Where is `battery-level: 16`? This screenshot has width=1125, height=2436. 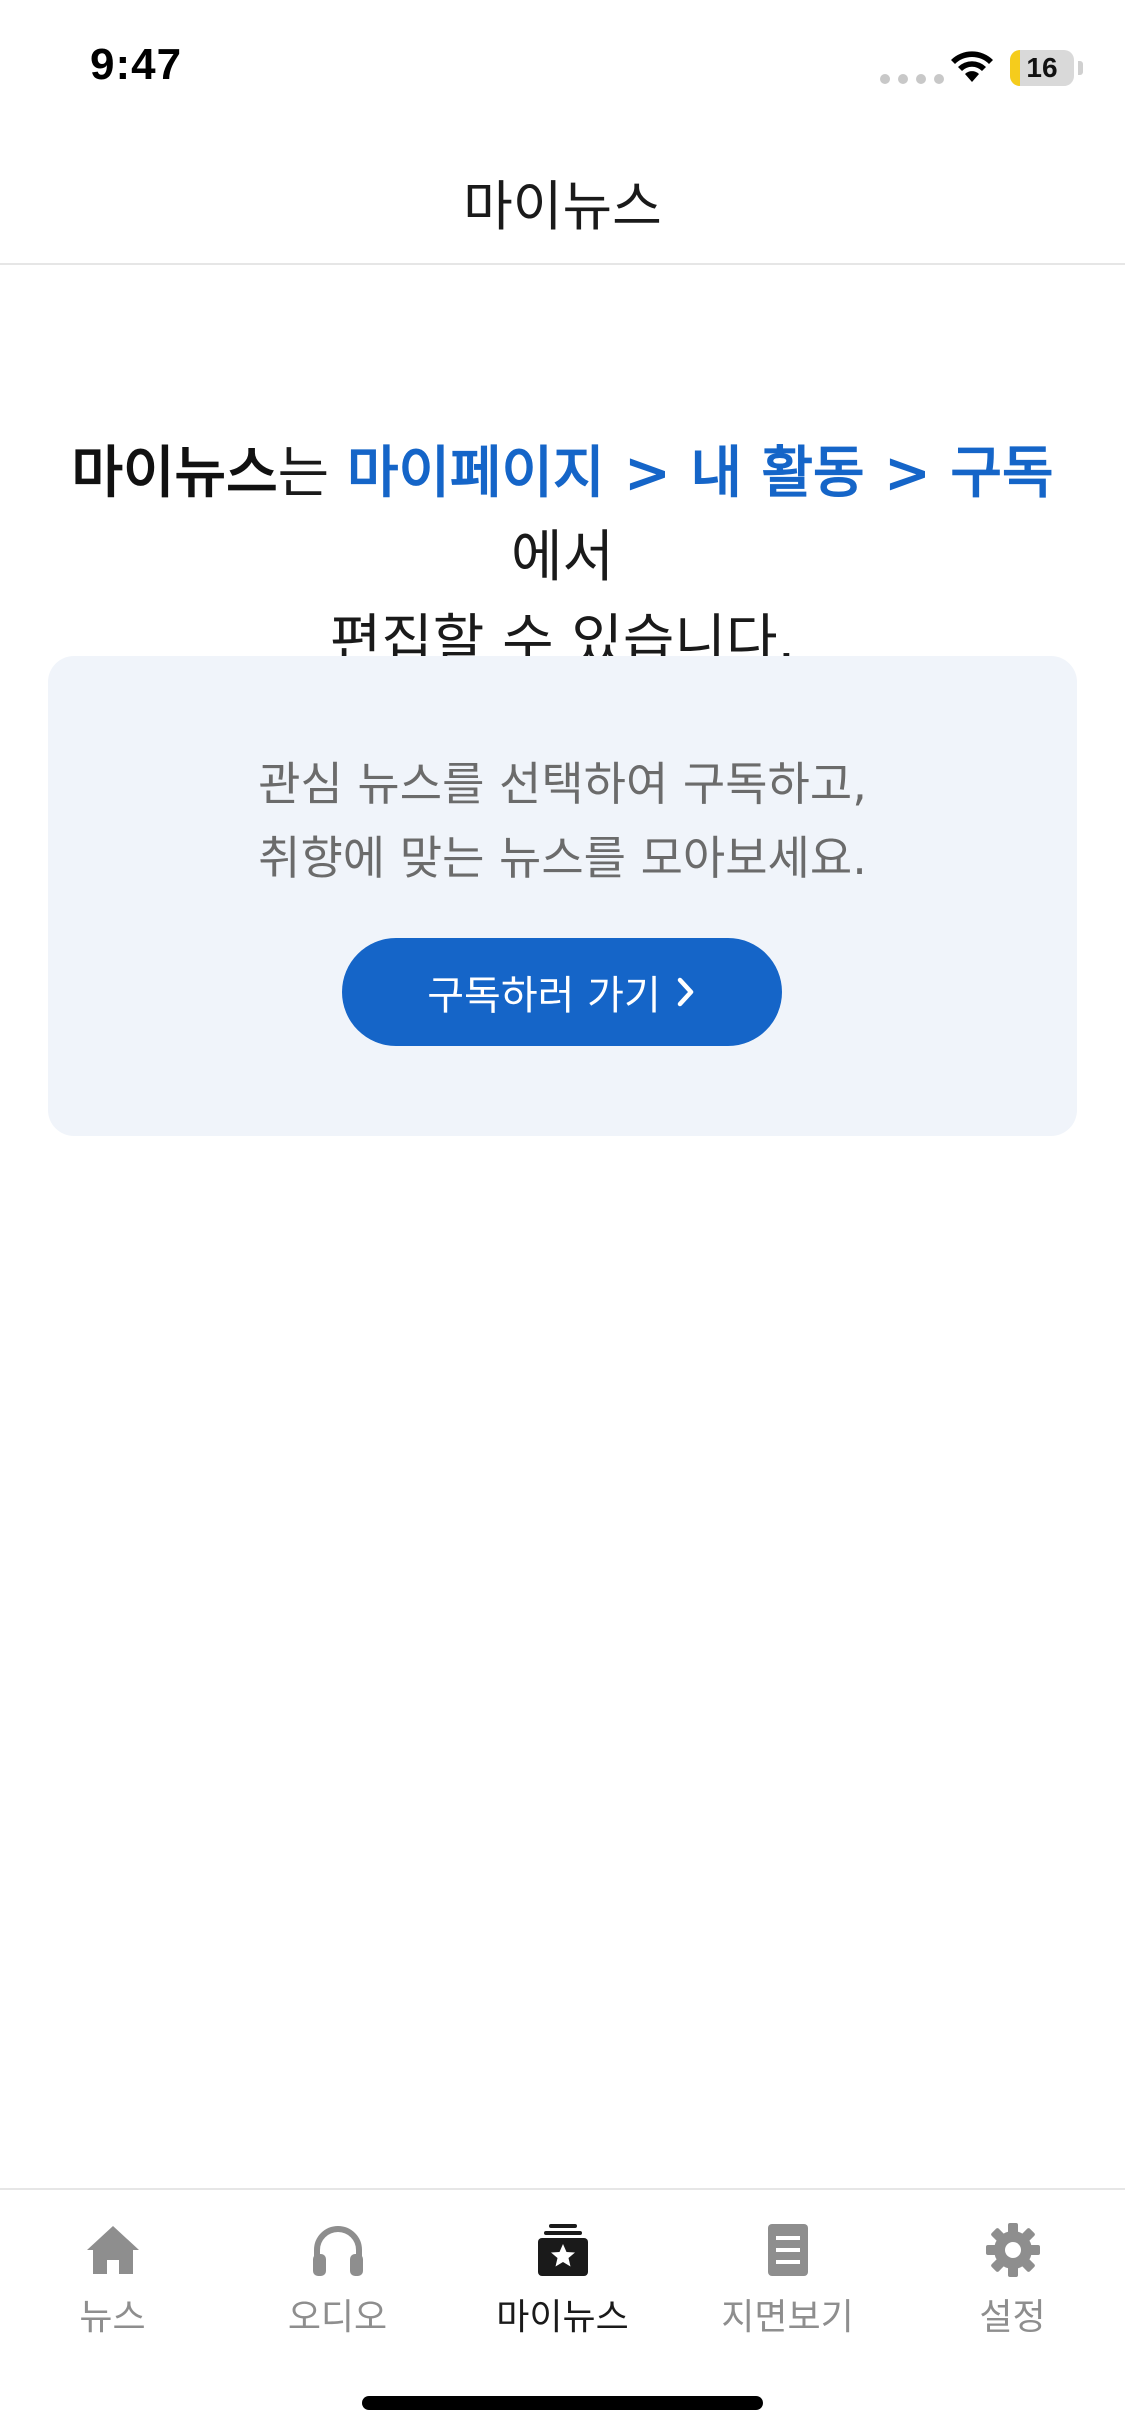 battery-level: 16 is located at coordinates (1042, 67).